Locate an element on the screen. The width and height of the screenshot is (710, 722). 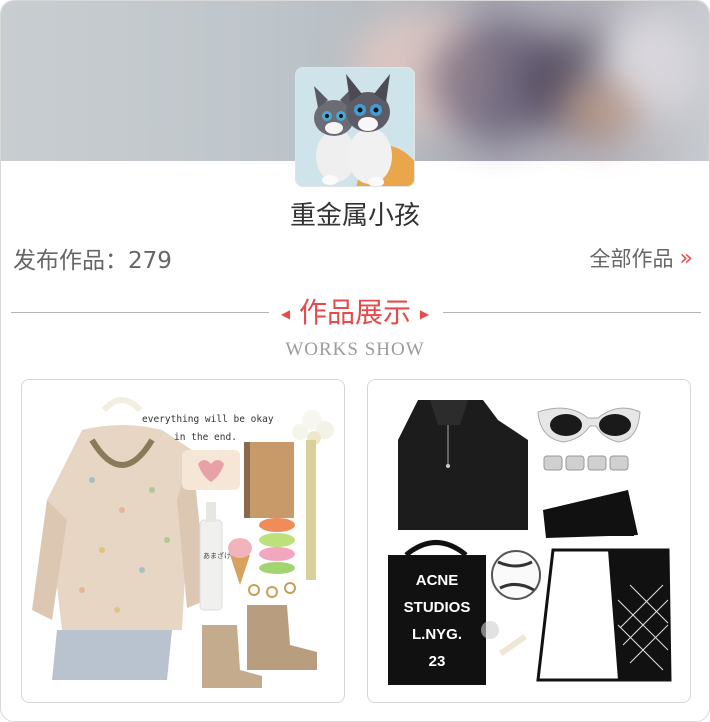
triangle-left-icon: ◀ is located at coordinates (285, 314).